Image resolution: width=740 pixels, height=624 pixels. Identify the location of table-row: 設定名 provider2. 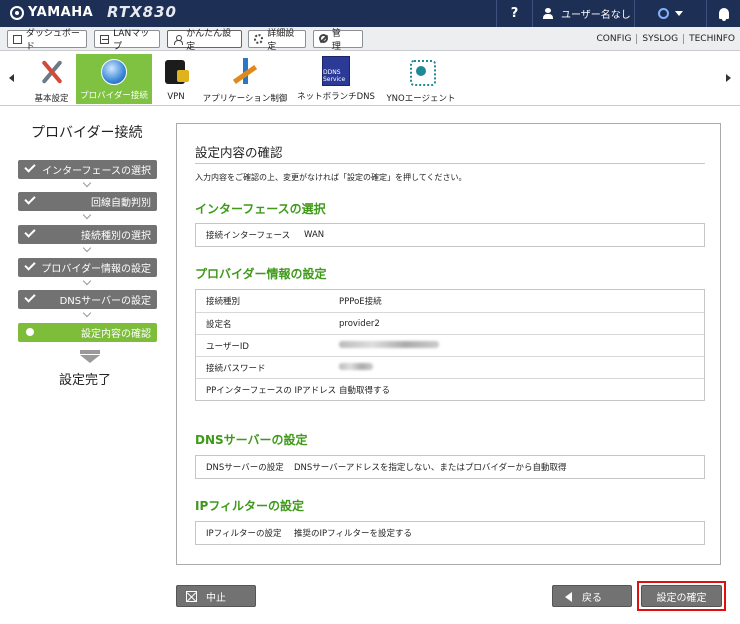
(450, 323).